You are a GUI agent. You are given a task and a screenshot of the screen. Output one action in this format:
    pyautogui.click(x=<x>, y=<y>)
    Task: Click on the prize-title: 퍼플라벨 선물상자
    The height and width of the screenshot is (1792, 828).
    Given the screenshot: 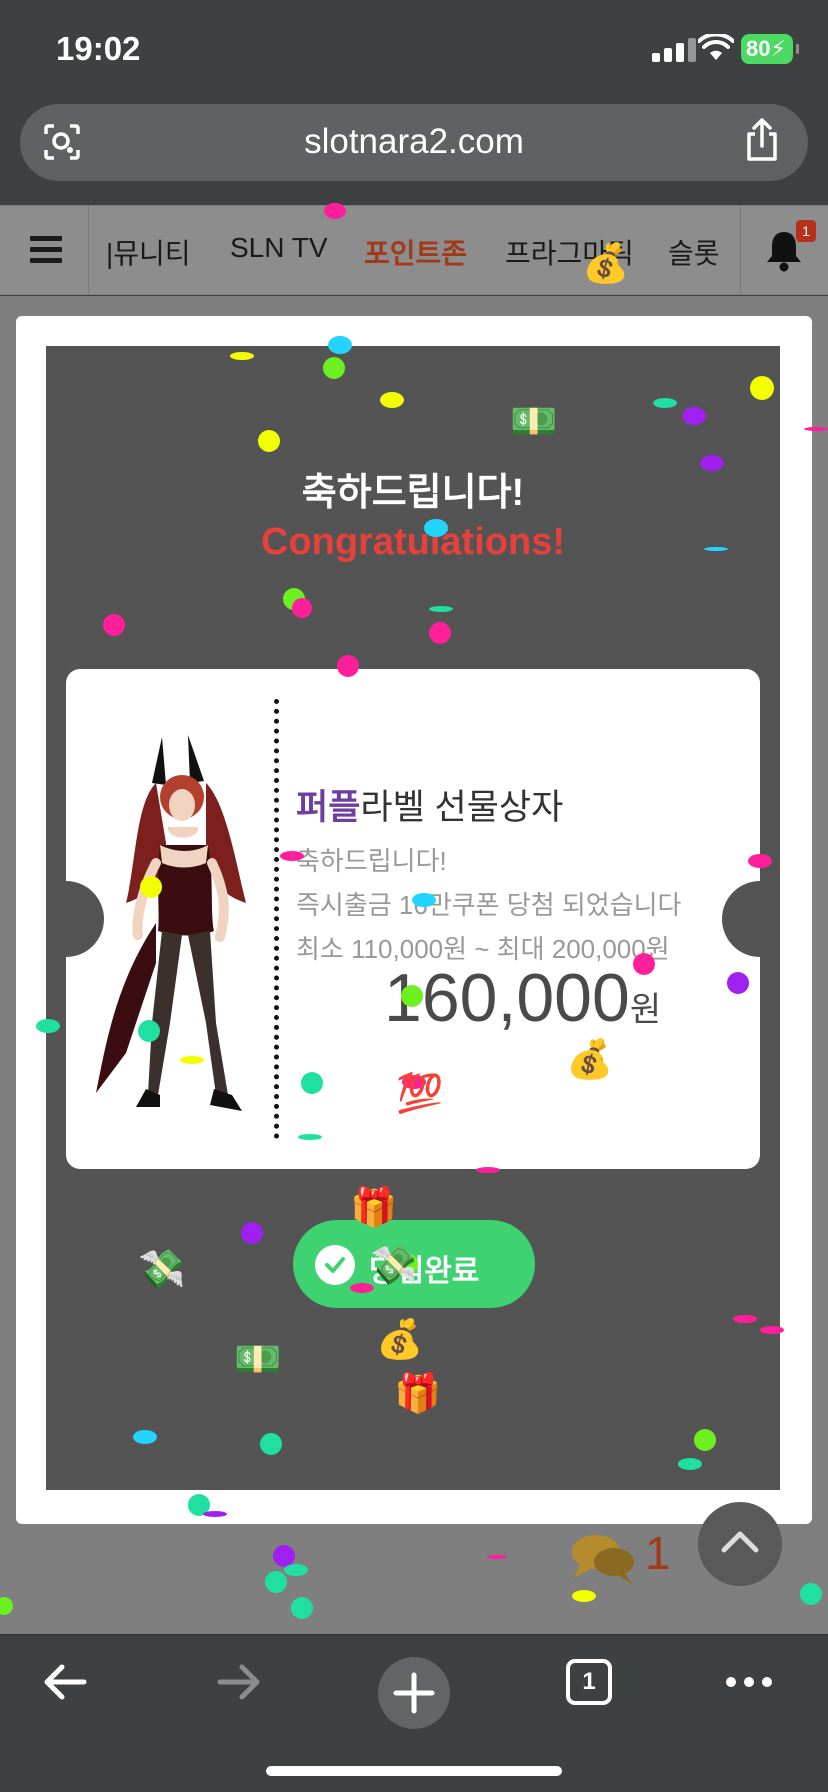 What is the action you would take?
    pyautogui.click(x=429, y=804)
    